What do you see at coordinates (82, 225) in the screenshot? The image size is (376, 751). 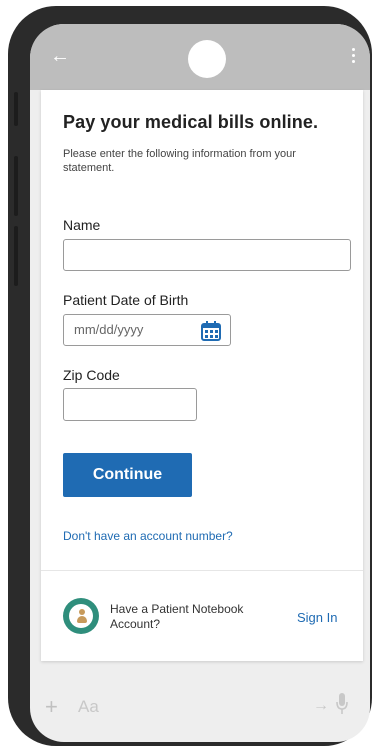 I see `name-label: Name` at bounding box center [82, 225].